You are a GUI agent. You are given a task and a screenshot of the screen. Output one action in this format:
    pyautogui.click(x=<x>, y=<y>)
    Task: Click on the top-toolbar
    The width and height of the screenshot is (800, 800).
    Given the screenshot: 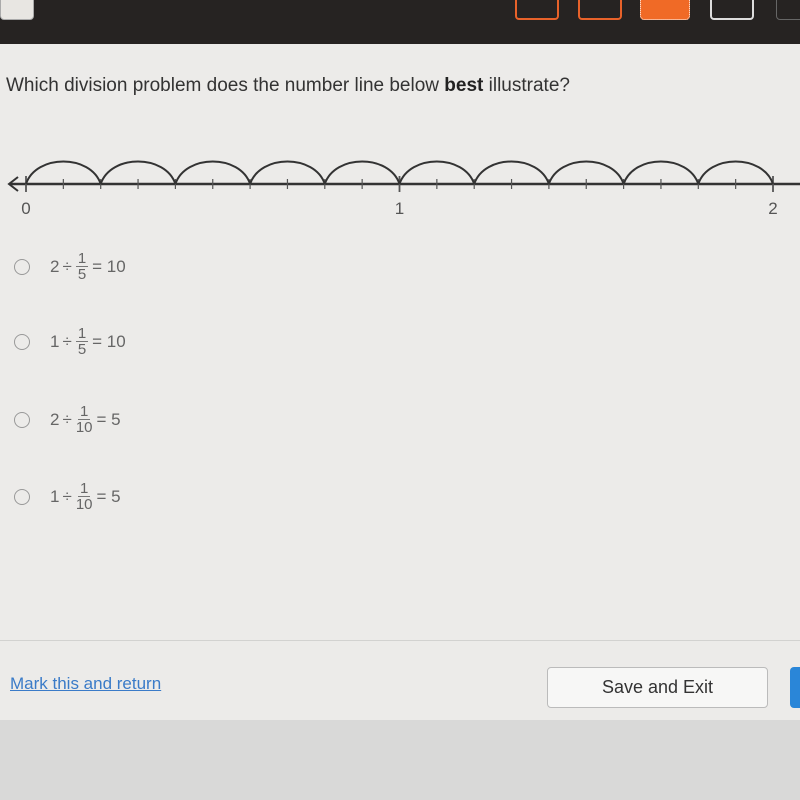 What is the action you would take?
    pyautogui.click(x=400, y=22)
    